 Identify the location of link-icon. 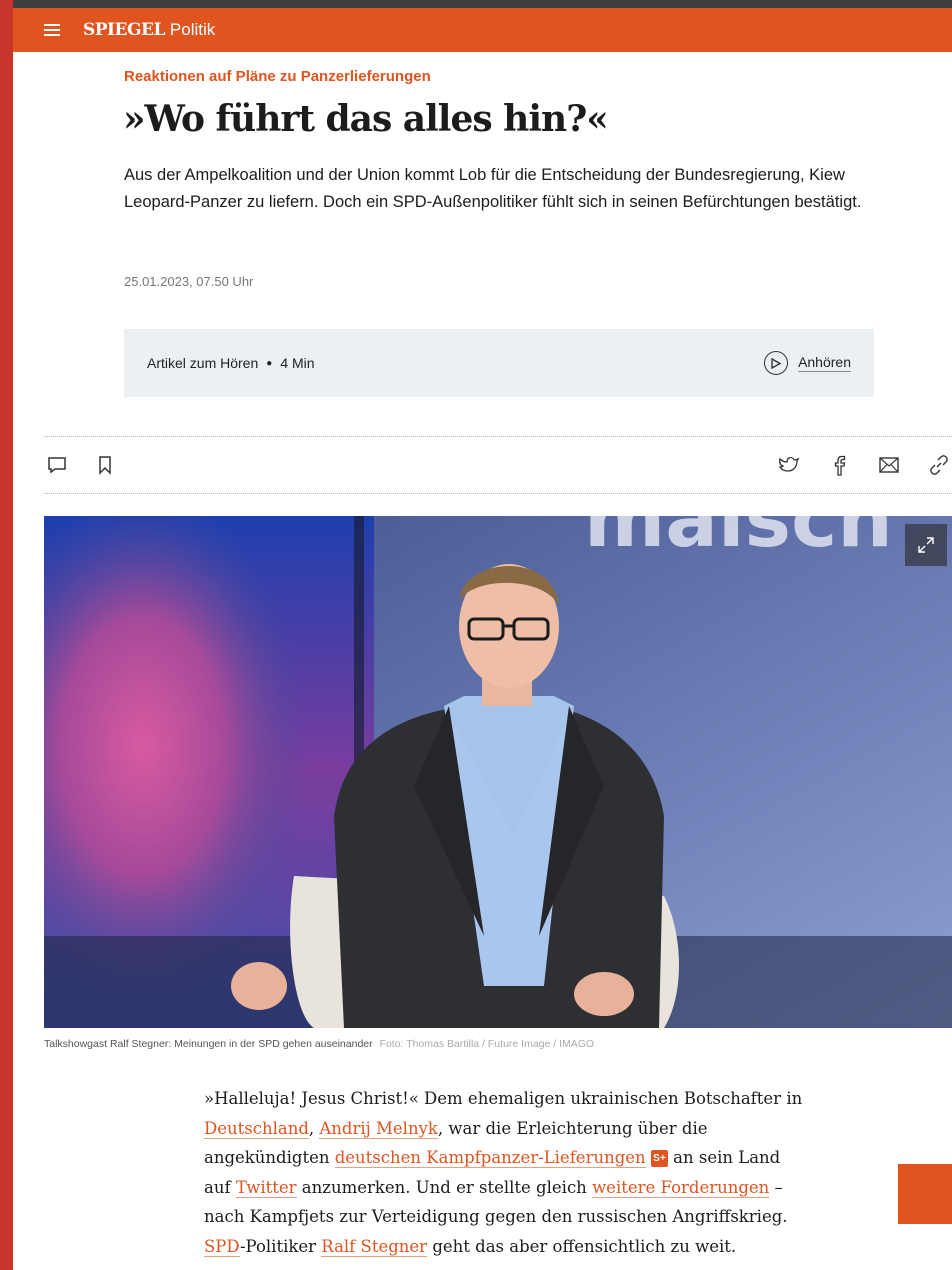
(939, 465).